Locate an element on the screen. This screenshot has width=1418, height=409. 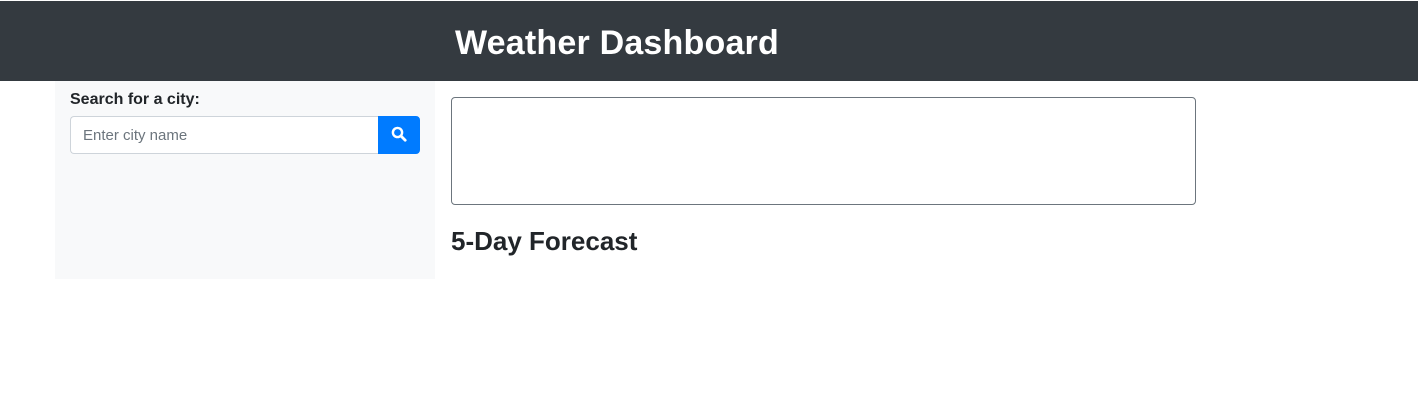
forecast-heading: 5-Day Forecast is located at coordinates (544, 241).